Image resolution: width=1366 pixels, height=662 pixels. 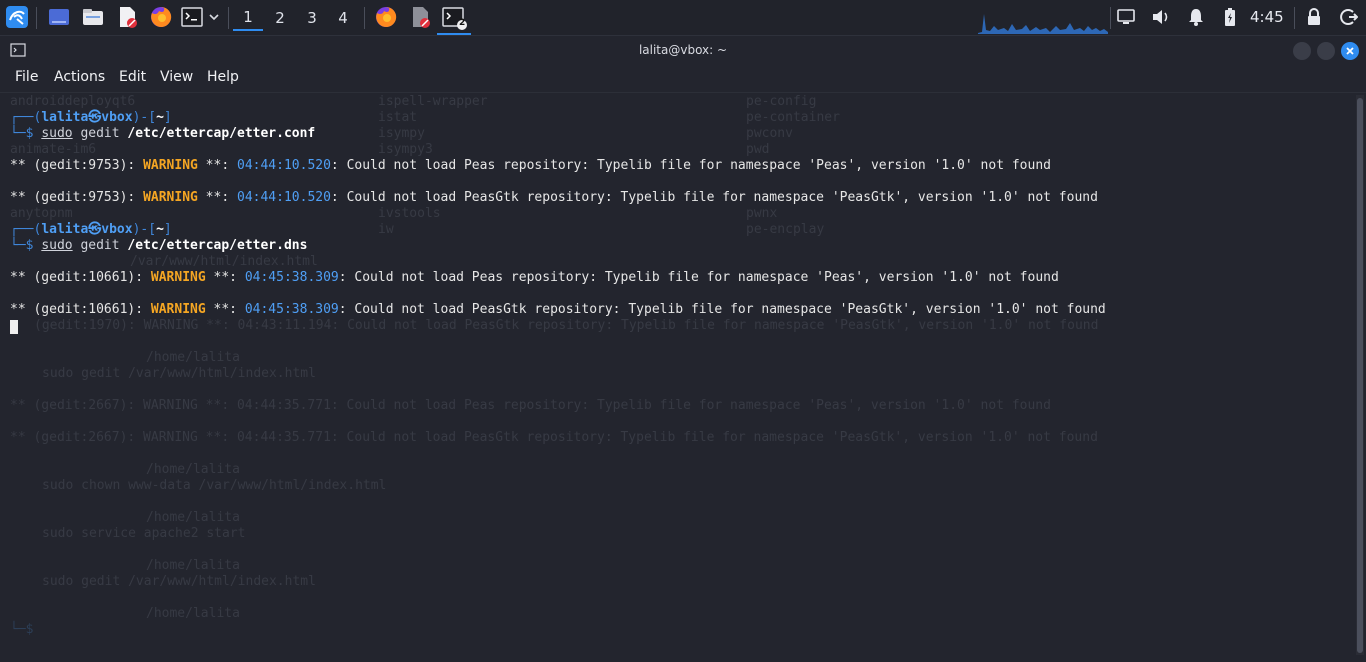 What do you see at coordinates (221, 133) in the screenshot?
I see `command-argument: /etc/ettercap/etter.conf` at bounding box center [221, 133].